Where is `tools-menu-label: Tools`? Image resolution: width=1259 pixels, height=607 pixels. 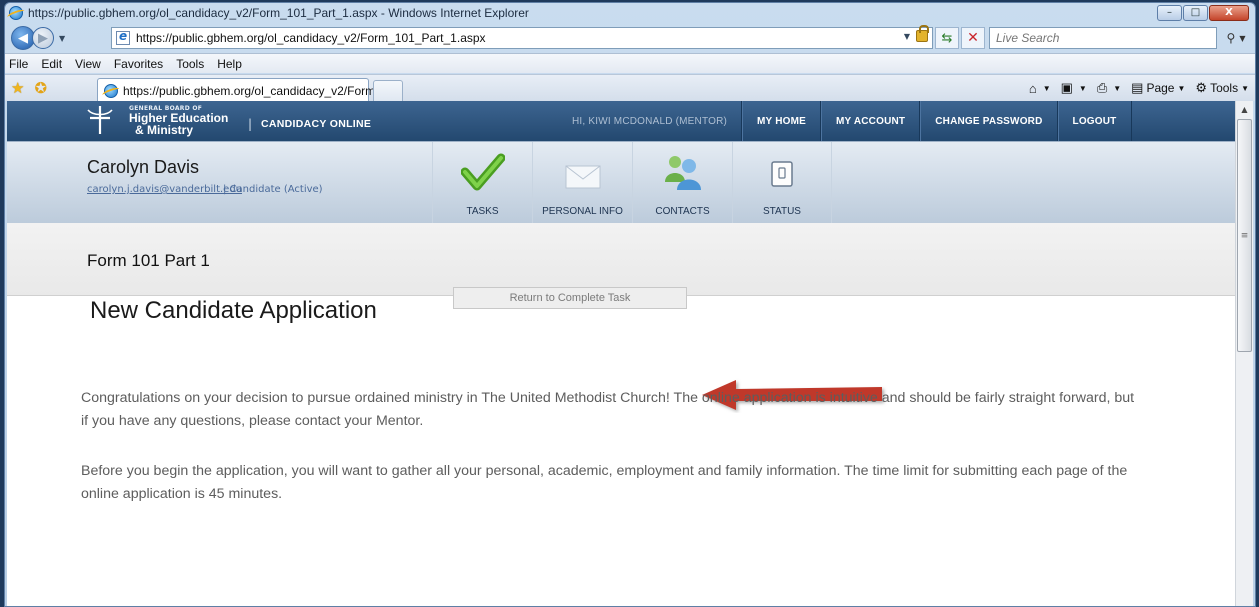 tools-menu-label: Tools is located at coordinates (1224, 88).